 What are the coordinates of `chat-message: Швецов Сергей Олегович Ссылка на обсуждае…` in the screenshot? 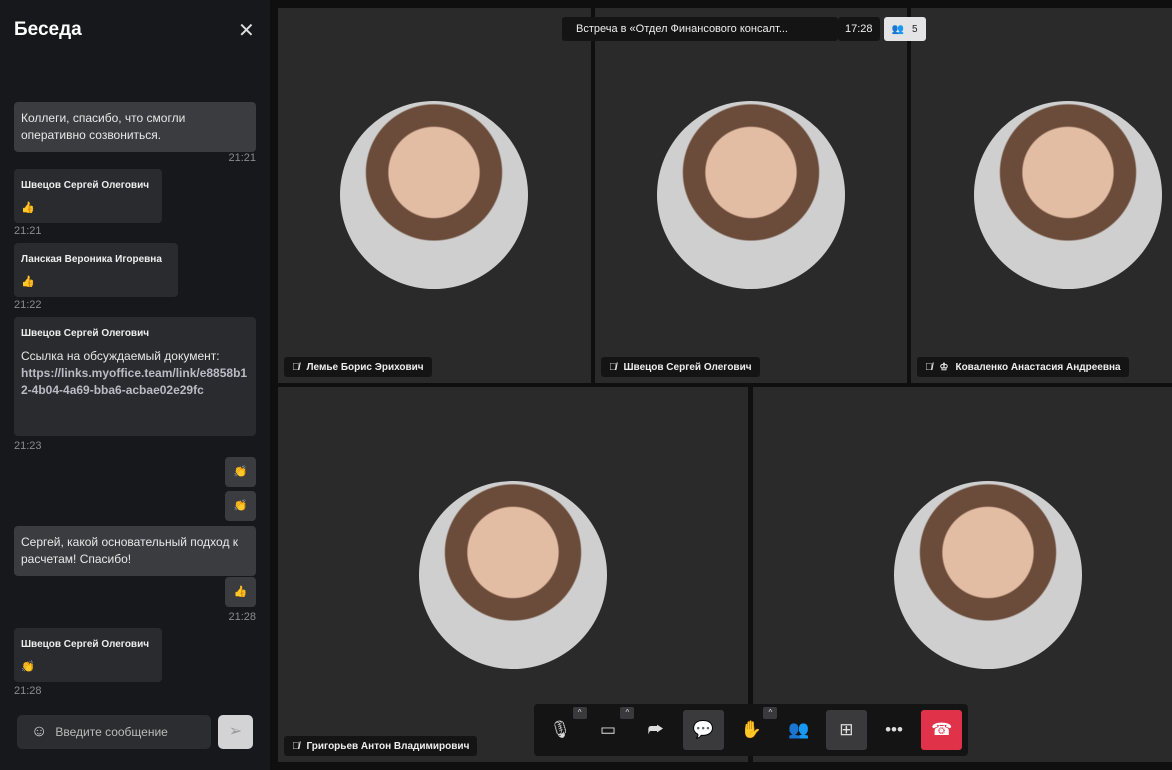 It's located at (135, 376).